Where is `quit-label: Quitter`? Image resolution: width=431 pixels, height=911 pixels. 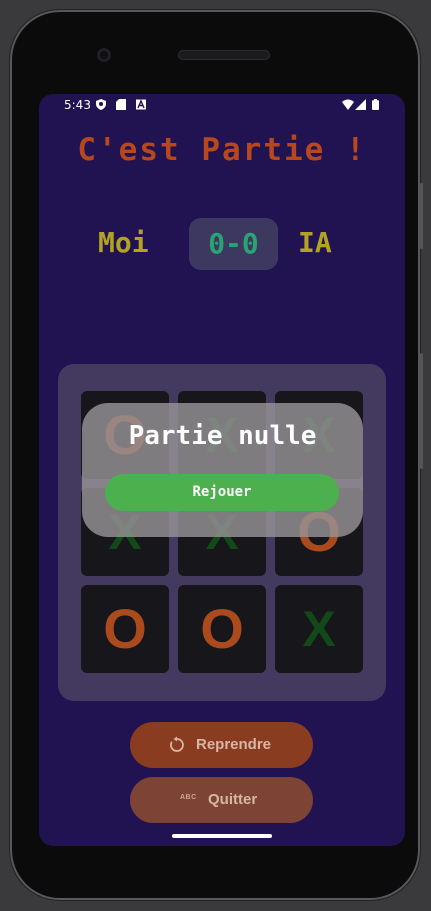
quit-label: Quitter is located at coordinates (233, 799).